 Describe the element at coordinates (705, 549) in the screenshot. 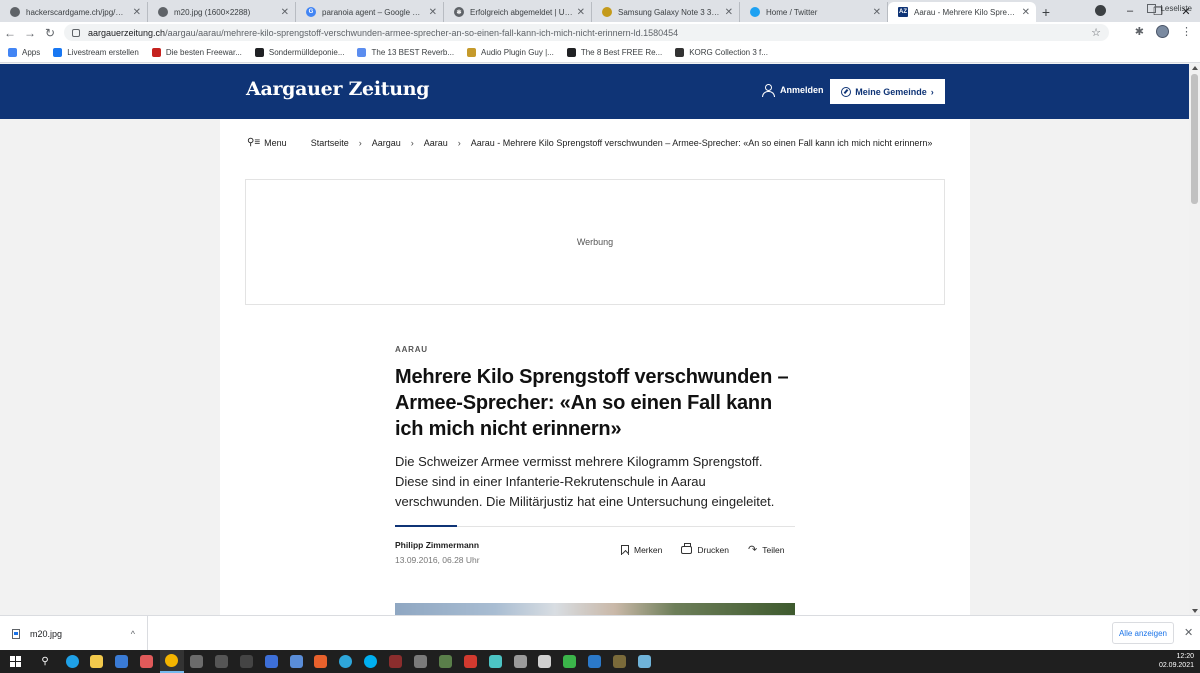

I see `print-button: Drucken` at that location.